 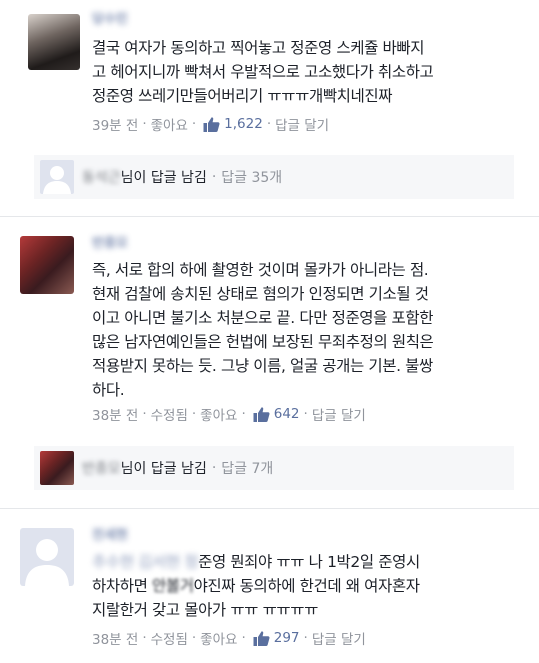 What do you see at coordinates (205, 610) in the screenshot?
I see `comment-body-line: 지랄한거 갖고 몰아가 ㅠㅠ ㅠㅠㅠㅠ` at bounding box center [205, 610].